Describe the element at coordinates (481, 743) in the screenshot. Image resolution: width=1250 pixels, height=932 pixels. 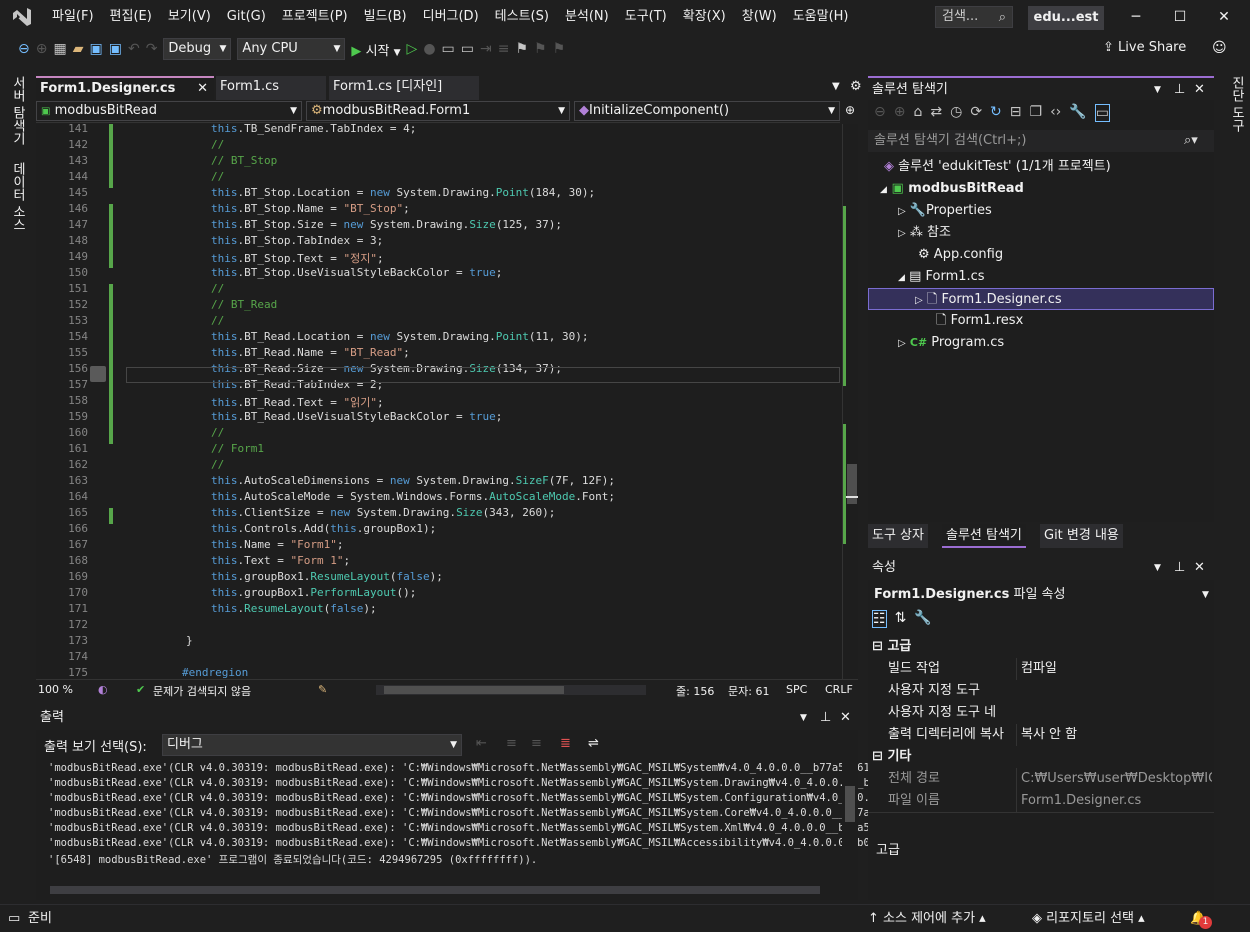
I see `find-message-icon: ⇤` at that location.